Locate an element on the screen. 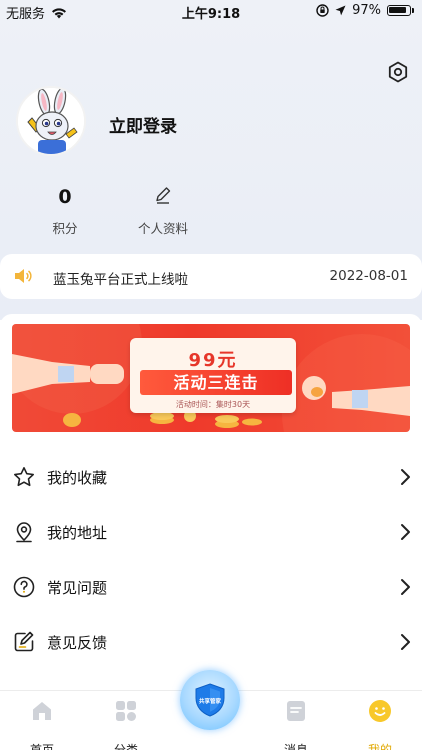 The height and width of the screenshot is (750, 422). menu-item-feedback: 意见反馈 is located at coordinates (211, 642).